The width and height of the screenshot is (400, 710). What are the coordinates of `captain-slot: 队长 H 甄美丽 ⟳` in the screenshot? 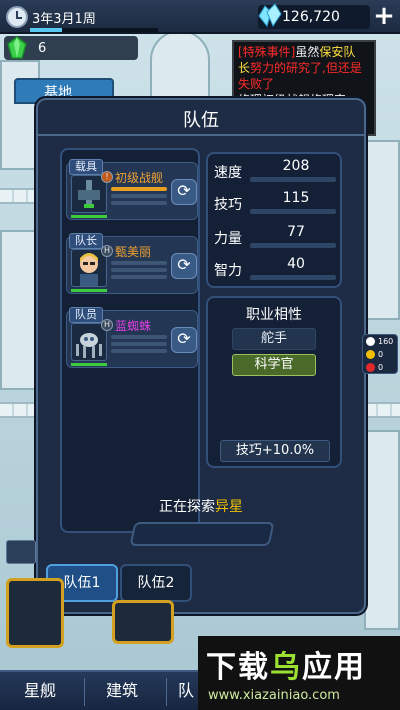 It's located at (132, 263).